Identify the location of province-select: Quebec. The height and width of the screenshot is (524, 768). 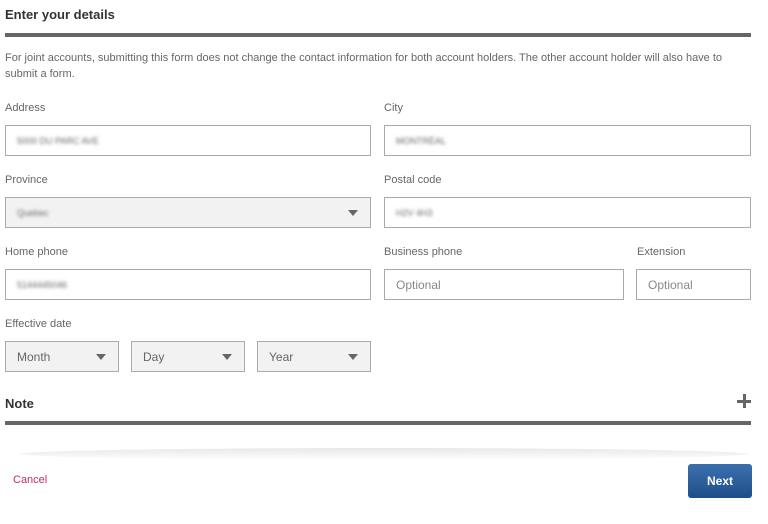
(188, 212).